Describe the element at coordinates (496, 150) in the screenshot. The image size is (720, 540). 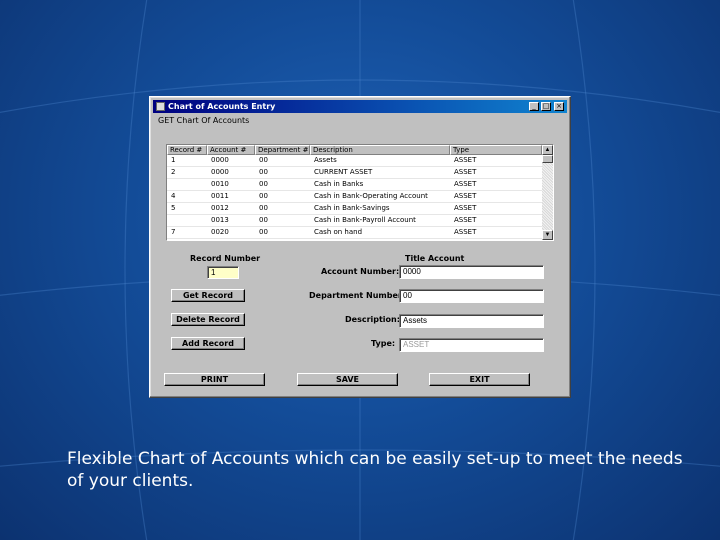
I see `column-header-type: Type` at that location.